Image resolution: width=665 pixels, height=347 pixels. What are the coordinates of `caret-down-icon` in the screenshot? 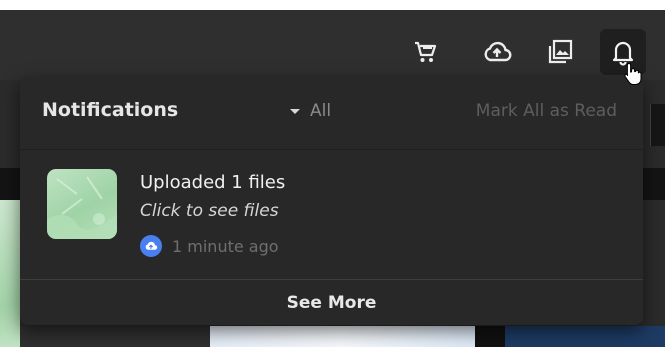 It's located at (295, 111).